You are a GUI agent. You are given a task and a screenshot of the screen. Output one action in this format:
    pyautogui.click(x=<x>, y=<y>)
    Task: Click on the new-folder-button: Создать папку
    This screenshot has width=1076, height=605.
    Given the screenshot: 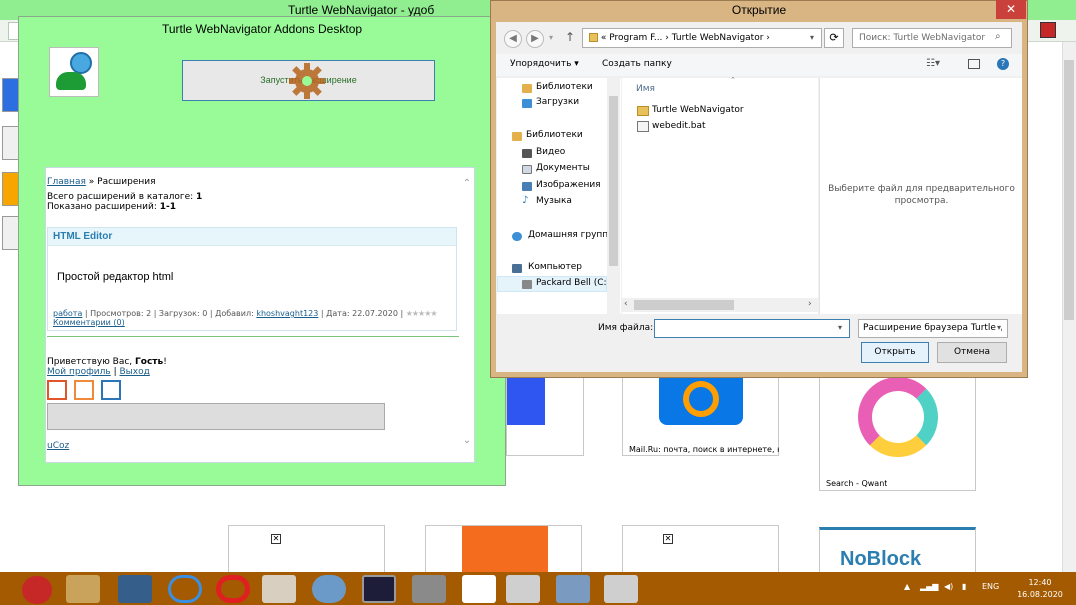 What is the action you would take?
    pyautogui.click(x=637, y=64)
    